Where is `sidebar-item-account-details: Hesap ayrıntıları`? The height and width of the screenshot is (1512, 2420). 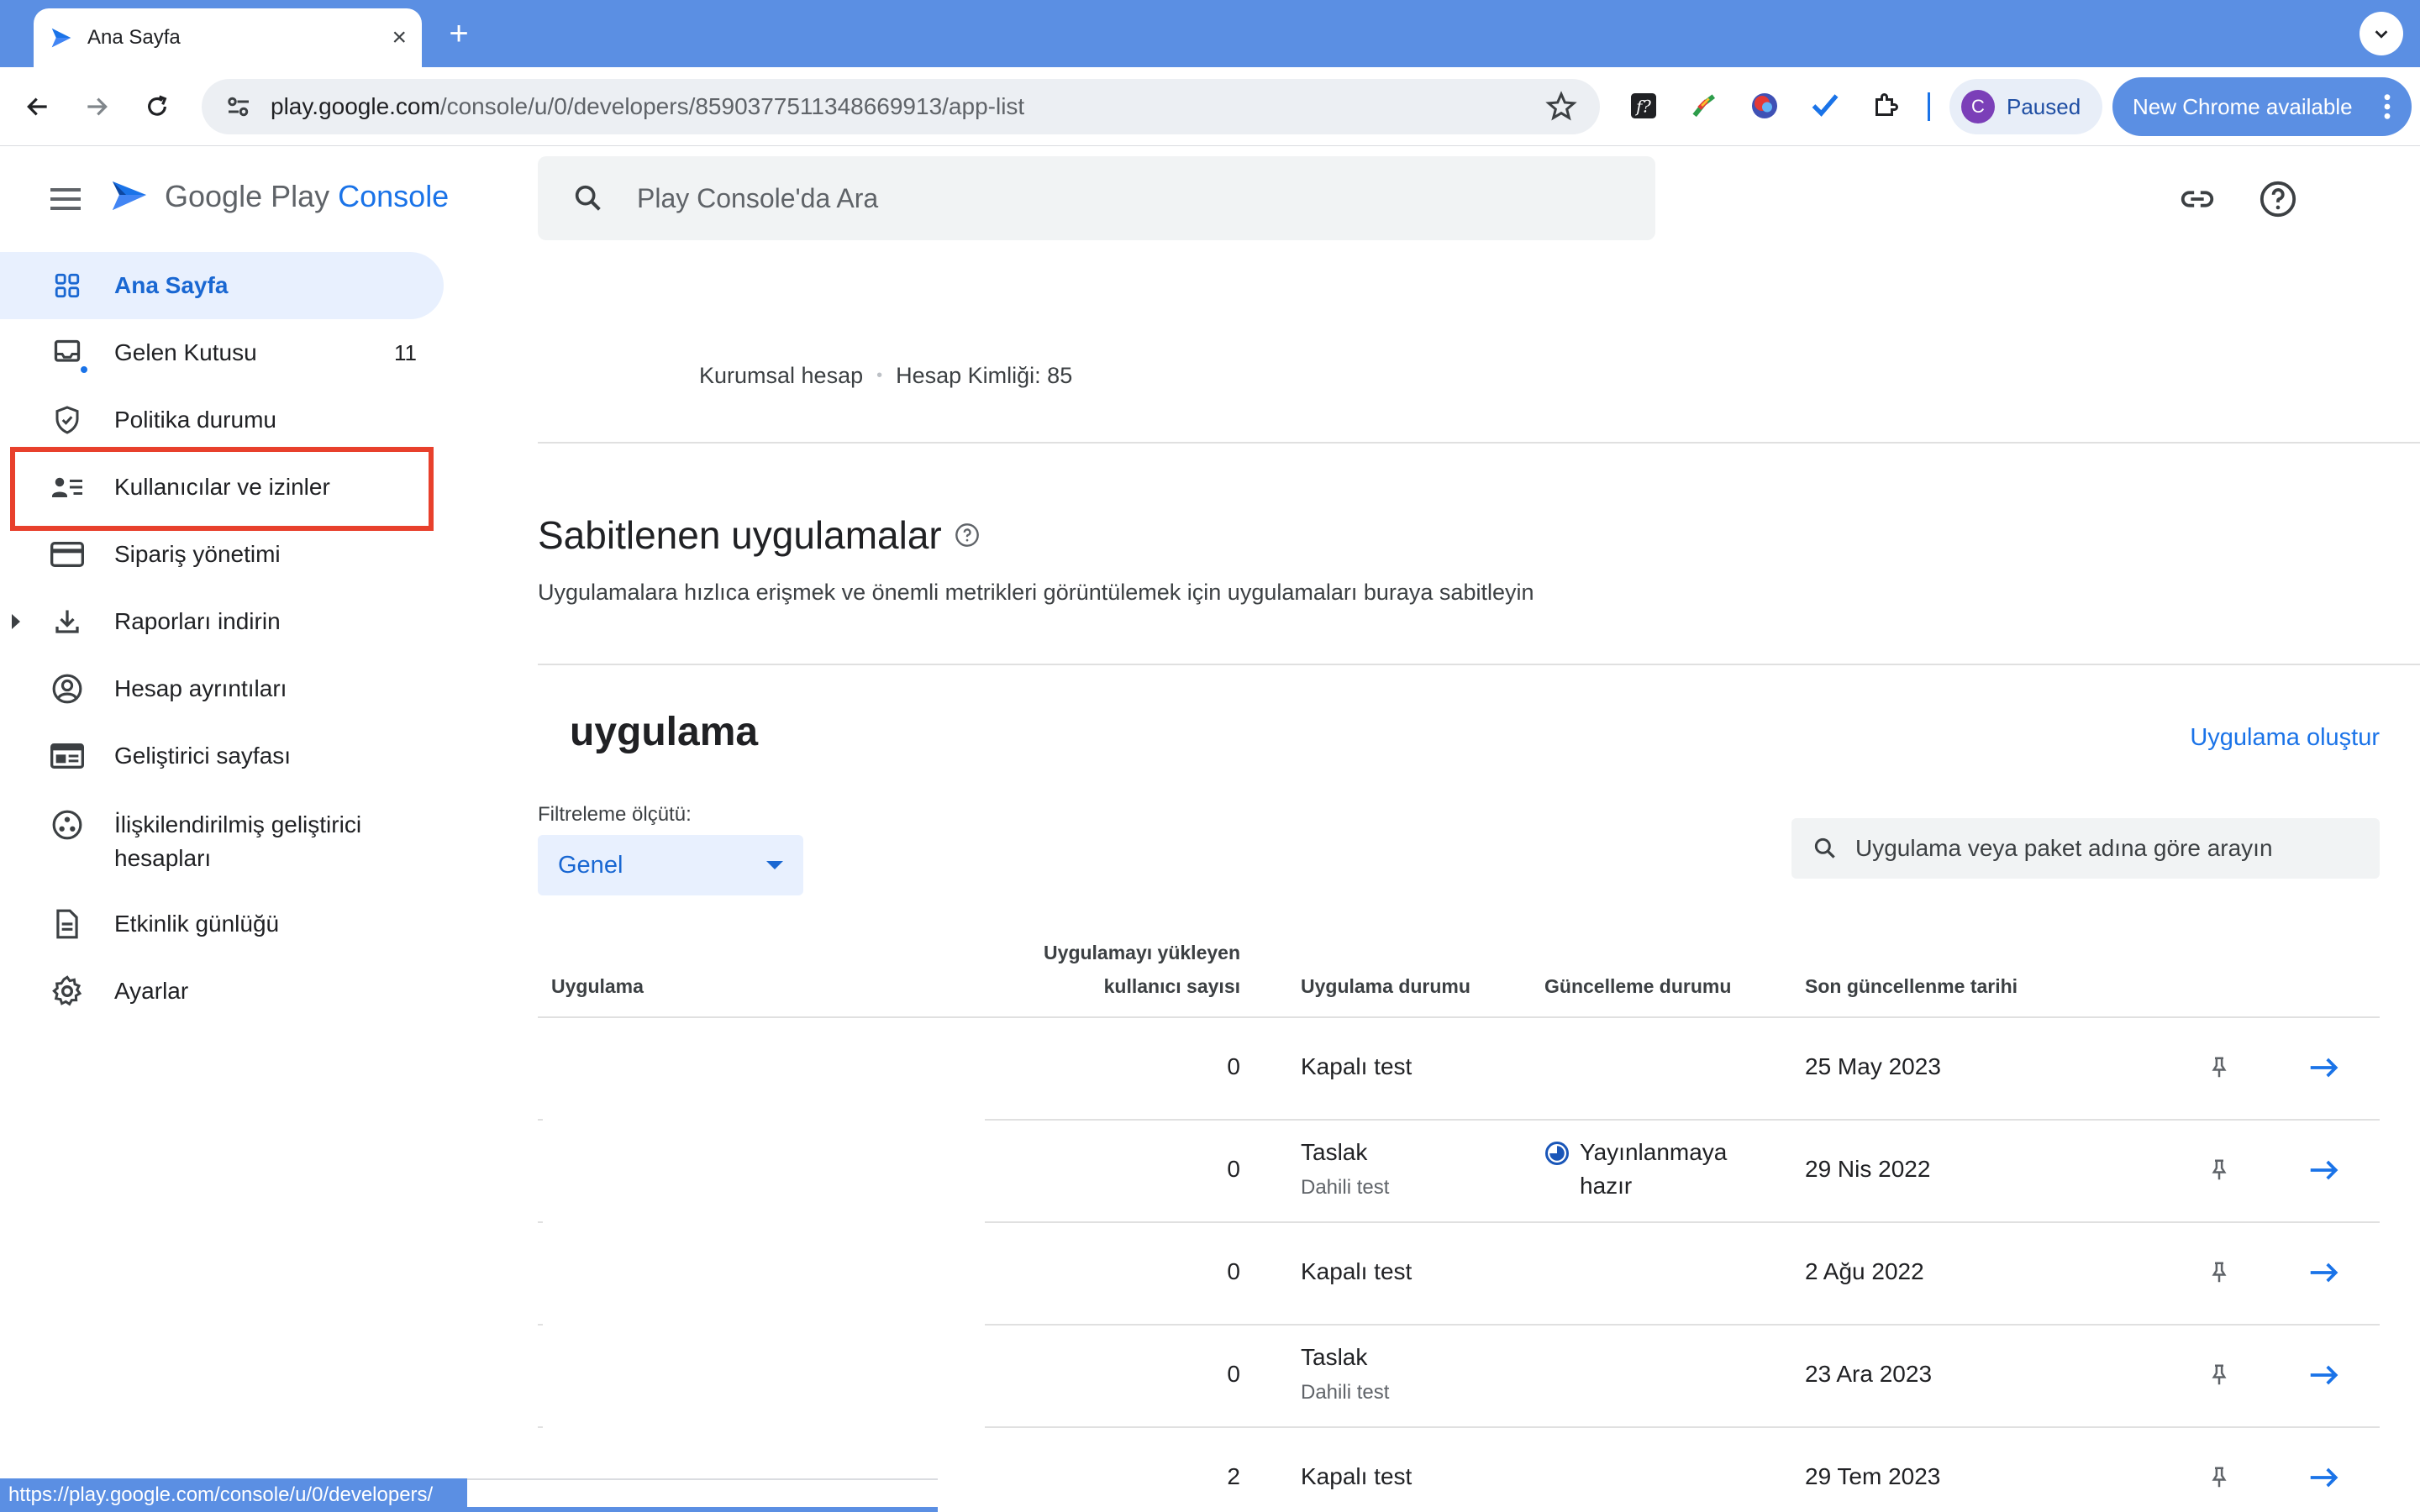
sidebar-item-account-details: Hesap ayrıntıları is located at coordinates (222, 688).